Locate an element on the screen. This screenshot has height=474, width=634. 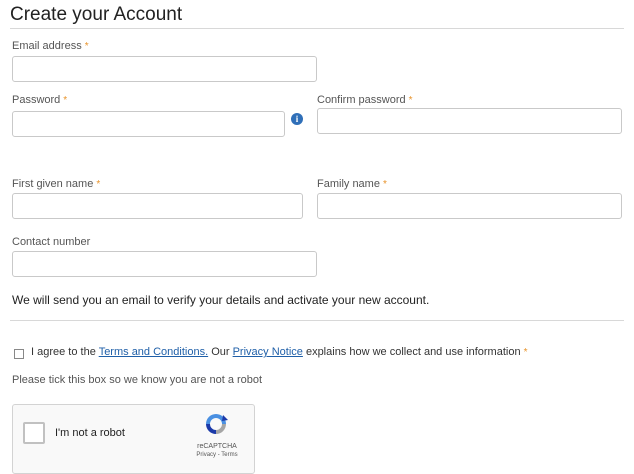
first-name-label: First given name * is located at coordinates (56, 184).